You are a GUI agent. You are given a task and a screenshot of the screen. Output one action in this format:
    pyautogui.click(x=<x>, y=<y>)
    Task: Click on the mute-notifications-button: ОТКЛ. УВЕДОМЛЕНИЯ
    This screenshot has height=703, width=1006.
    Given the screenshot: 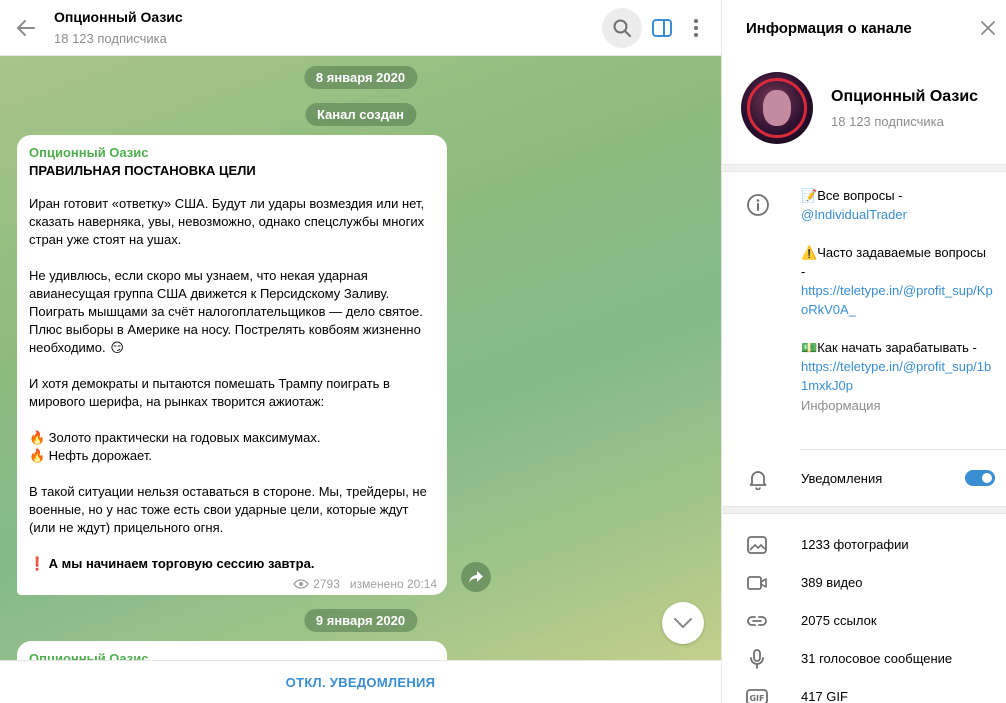 What is the action you would take?
    pyautogui.click(x=361, y=682)
    